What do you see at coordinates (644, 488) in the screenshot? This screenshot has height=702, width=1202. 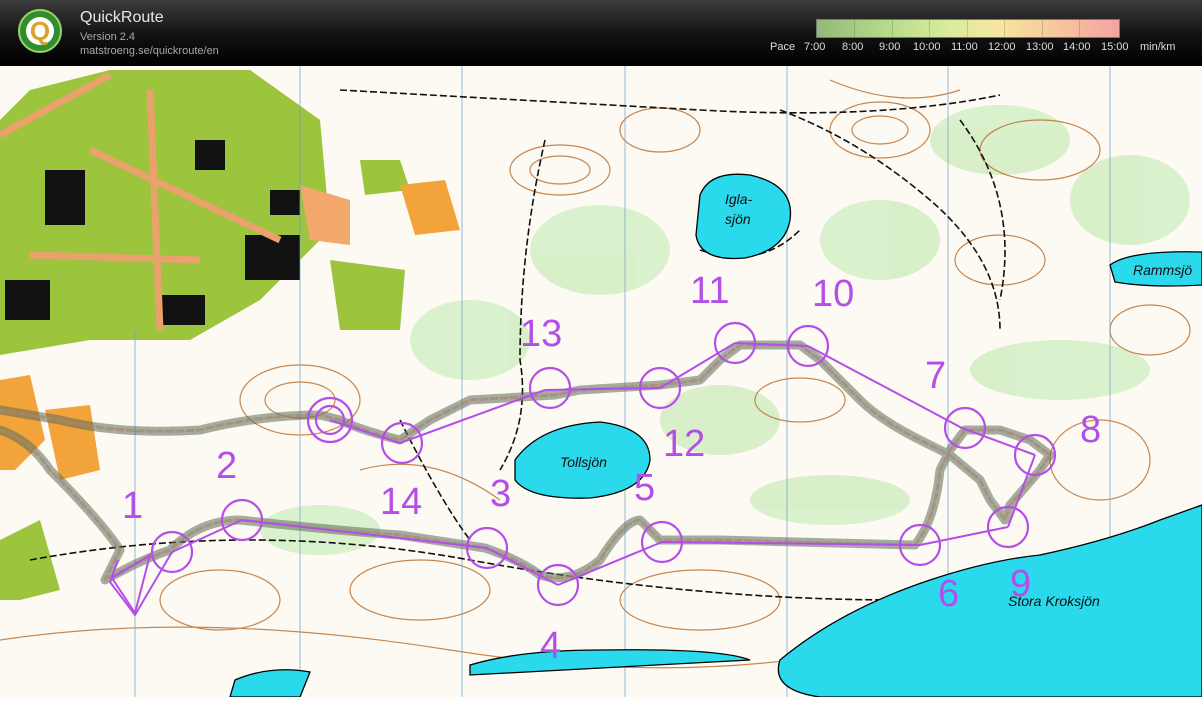 I see `control-number: 5` at bounding box center [644, 488].